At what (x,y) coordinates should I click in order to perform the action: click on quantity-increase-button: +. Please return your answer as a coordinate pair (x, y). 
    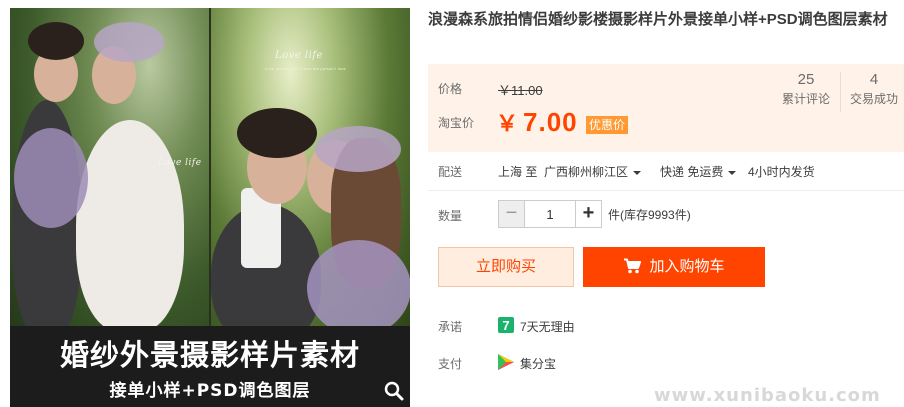
    Looking at the image, I should click on (588, 214).